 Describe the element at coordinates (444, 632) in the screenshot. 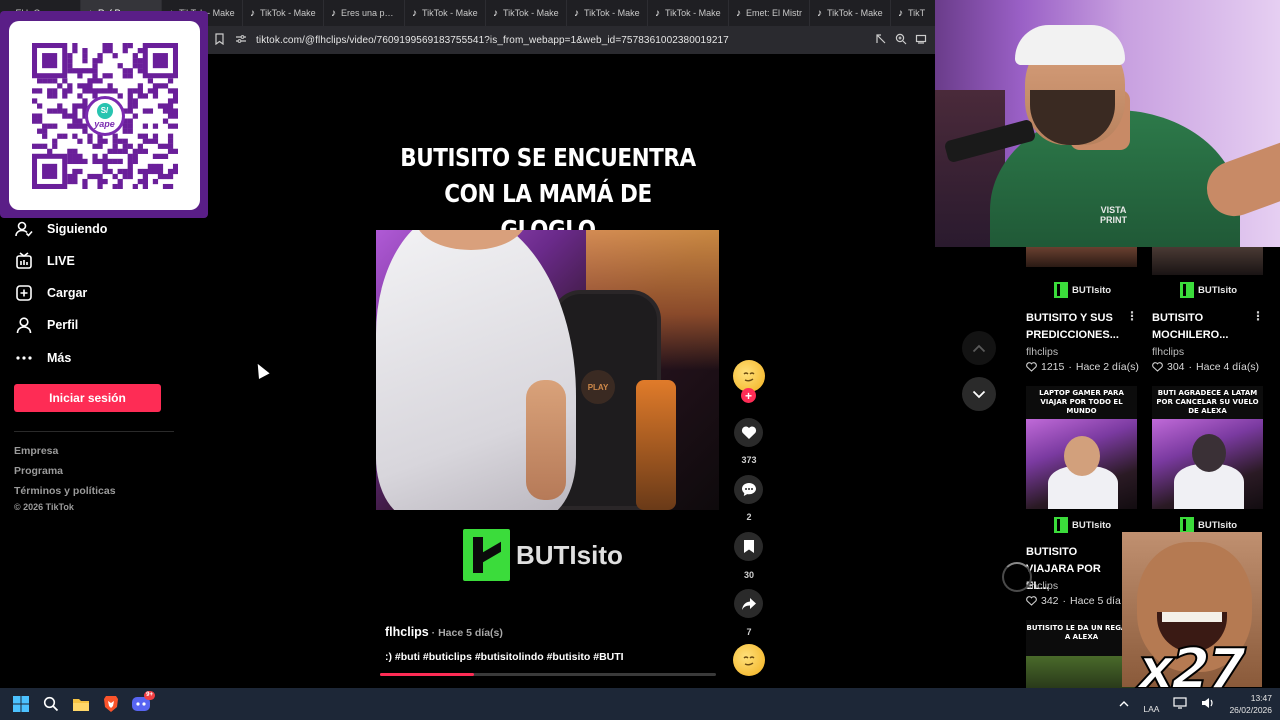

I see `video-author-line: flhclips · Hace 5 día(s)` at that location.